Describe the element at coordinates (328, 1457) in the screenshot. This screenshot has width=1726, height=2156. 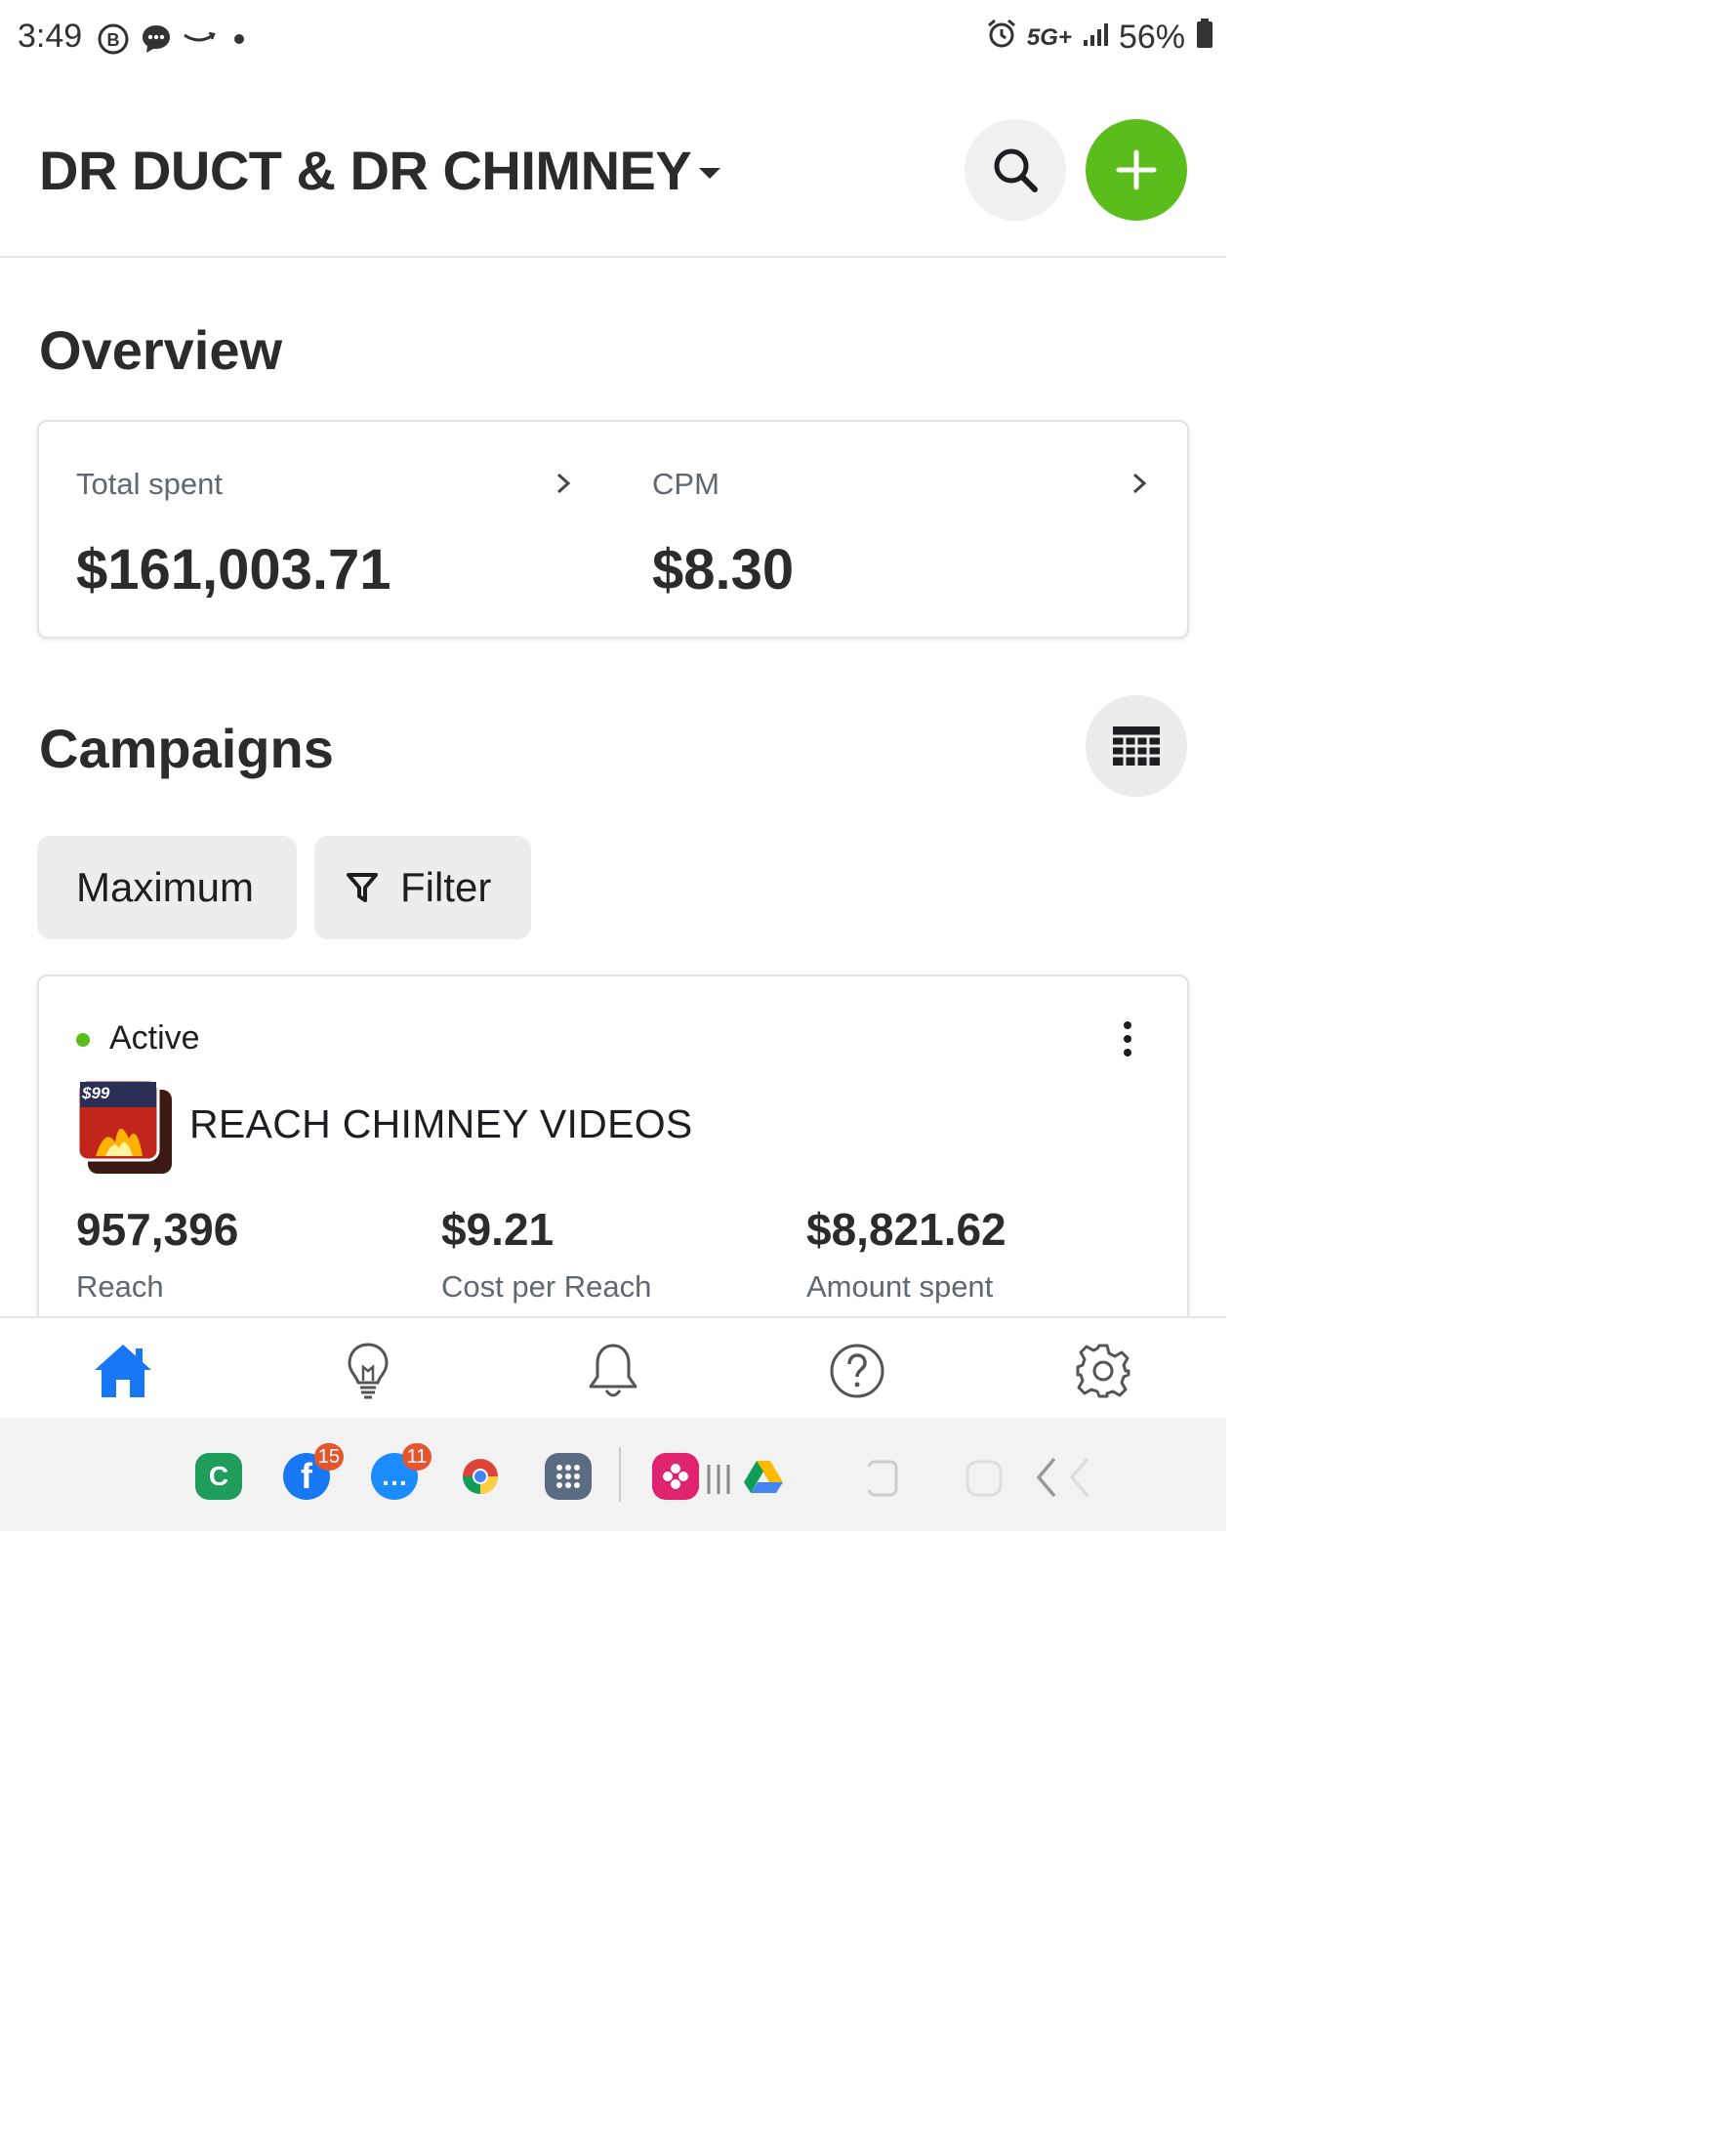
I see `facebook-badge: 15` at that location.